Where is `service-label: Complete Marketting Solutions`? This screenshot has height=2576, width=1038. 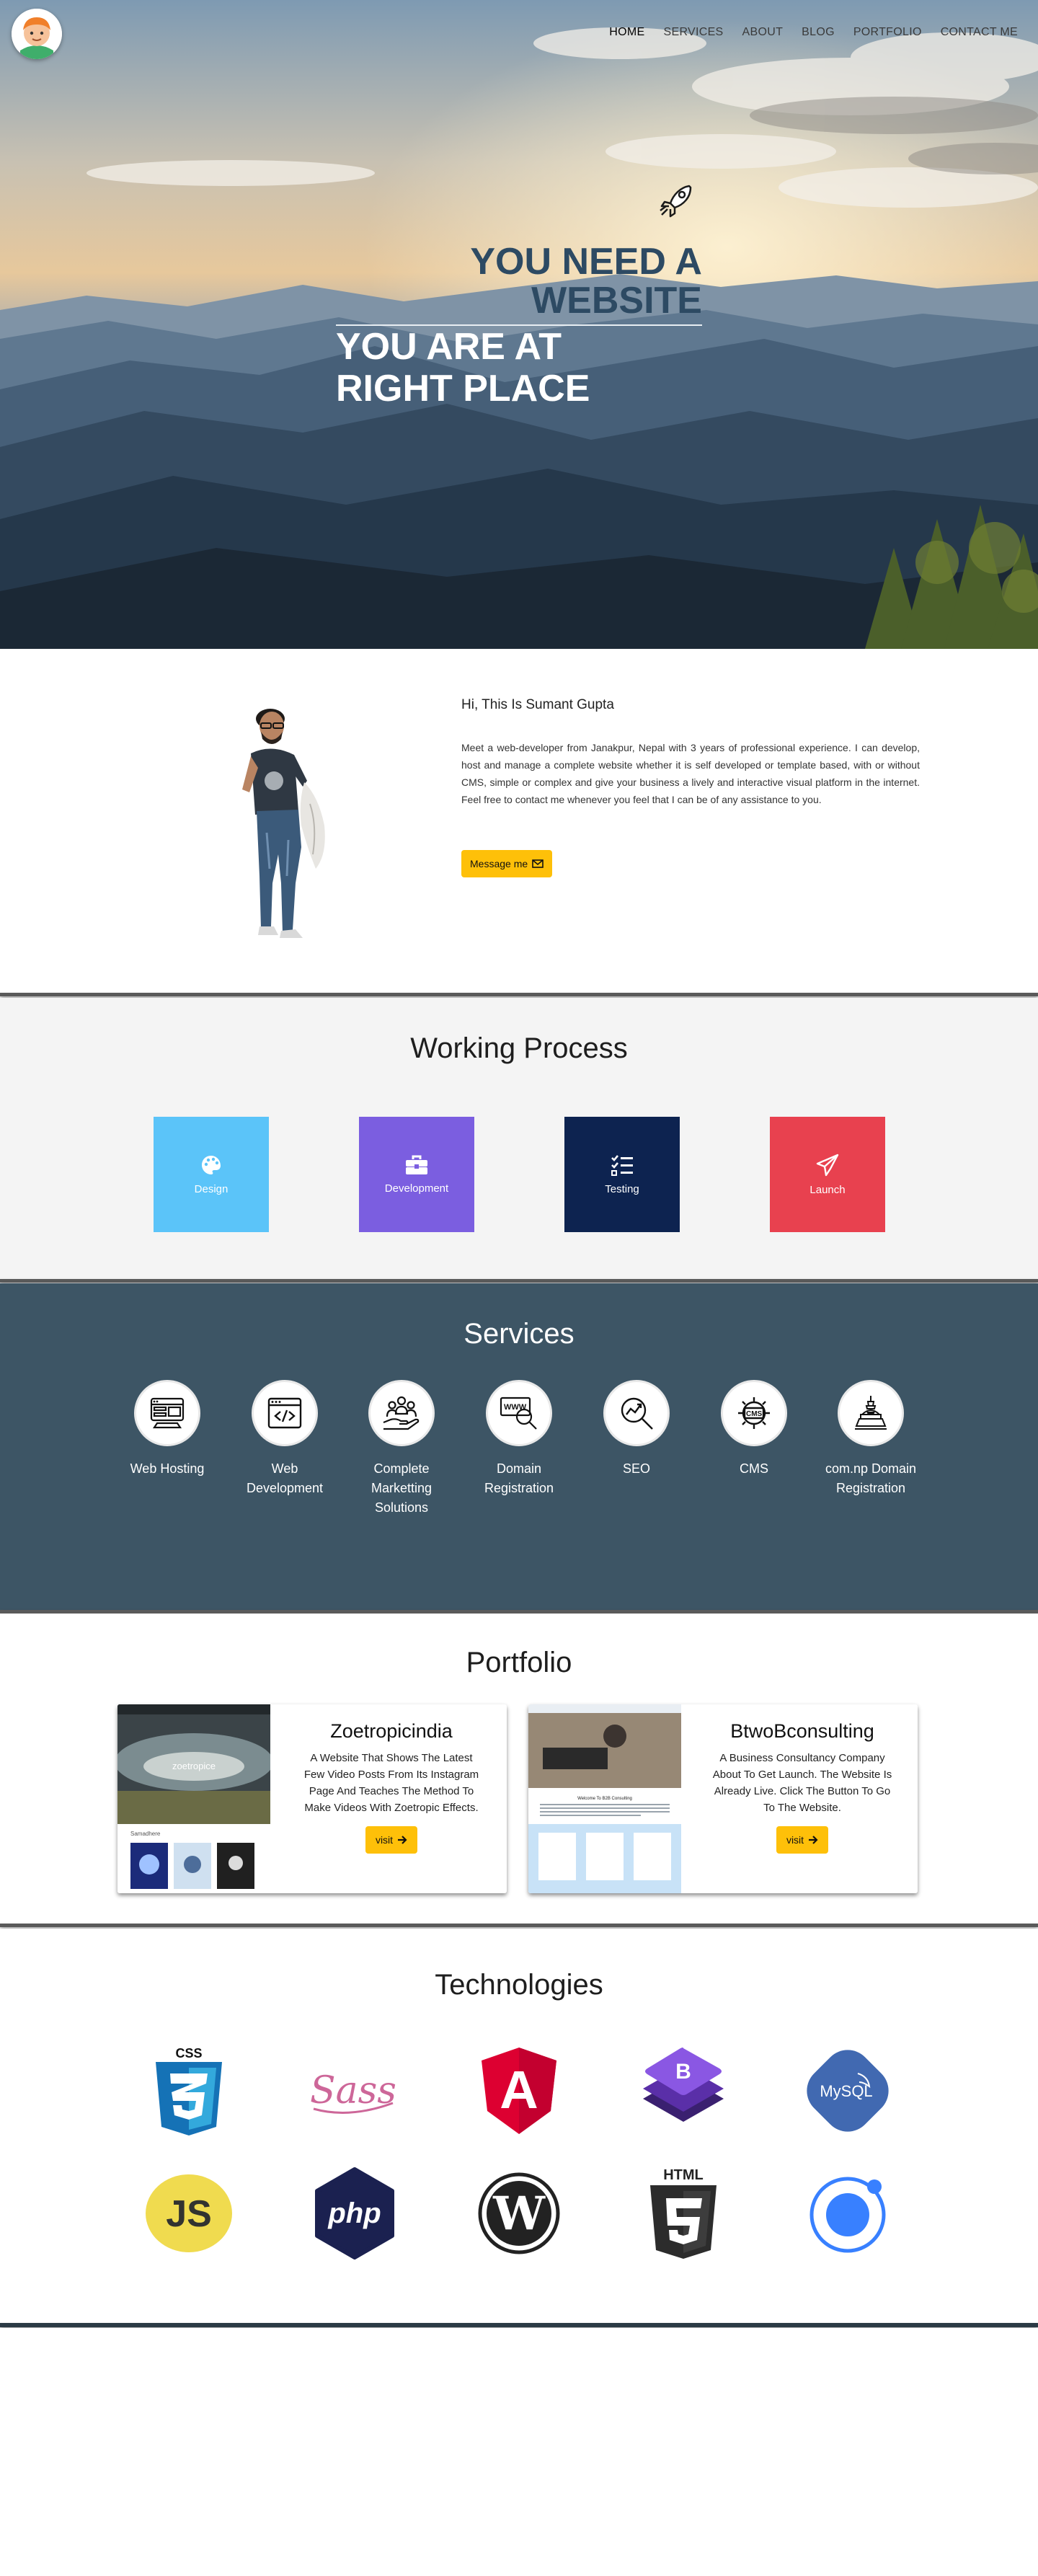 service-label: Complete Marketting Solutions is located at coordinates (401, 1488).